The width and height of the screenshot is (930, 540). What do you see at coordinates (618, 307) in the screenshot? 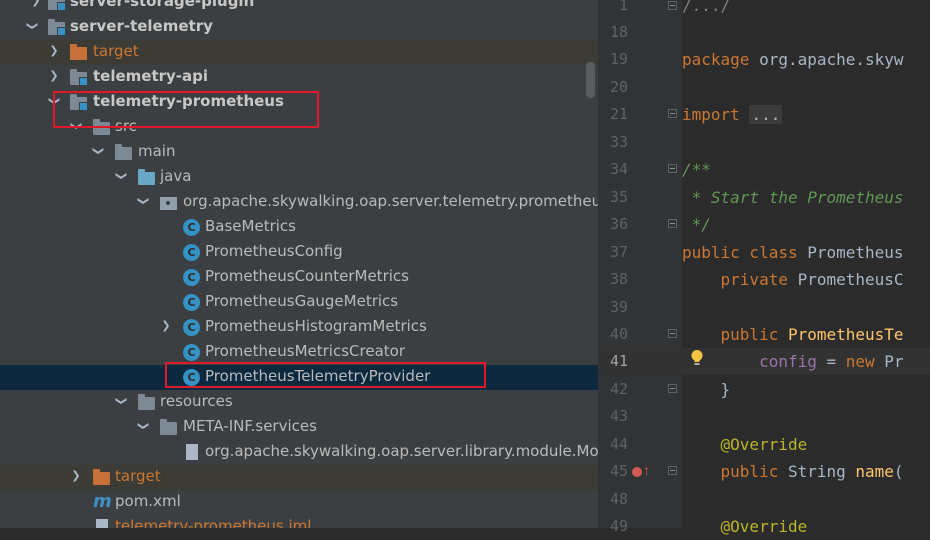
I see `line-number: 39` at bounding box center [618, 307].